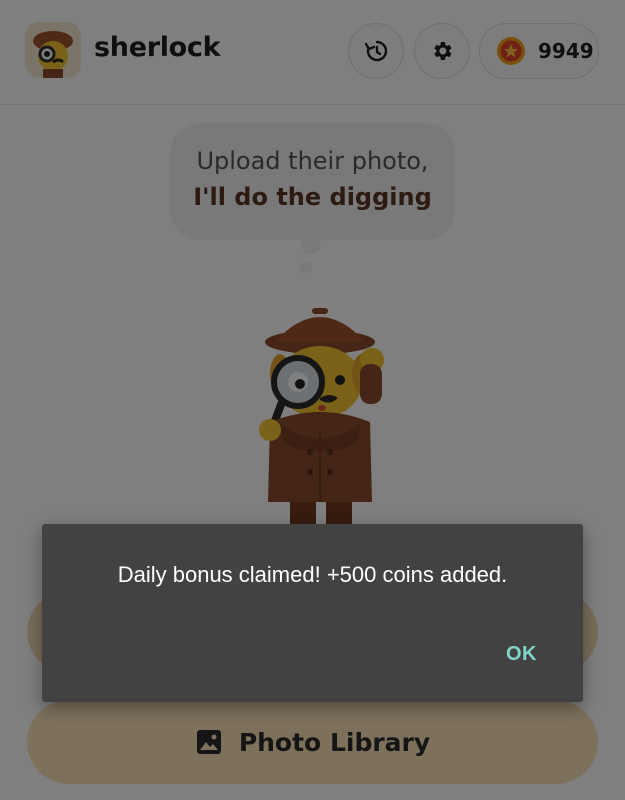  I want to click on ok-button: OK, so click(521, 654).